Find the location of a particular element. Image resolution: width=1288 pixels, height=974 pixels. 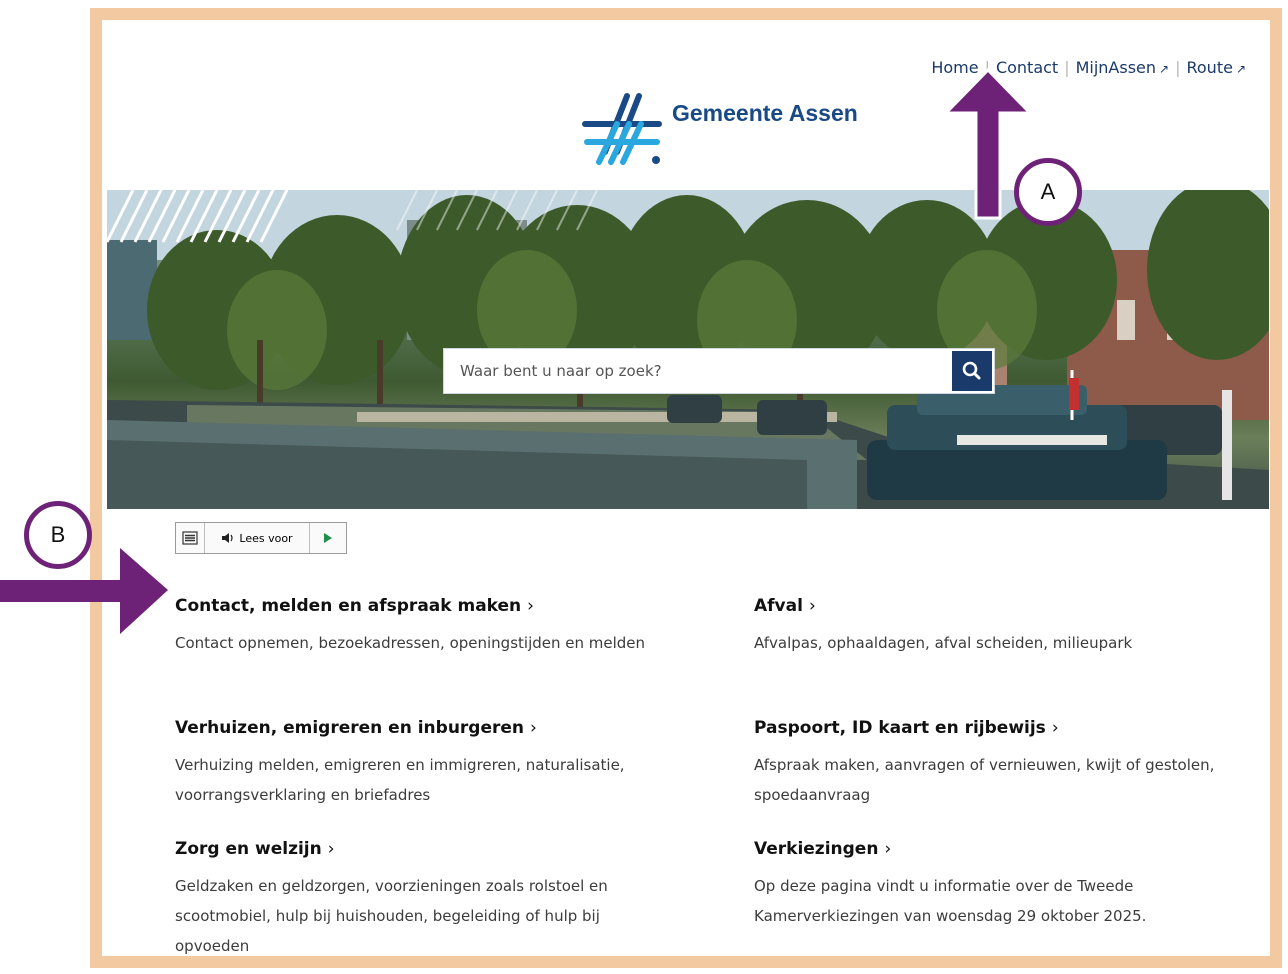

annotation-a-badge: A is located at coordinates (1048, 192).